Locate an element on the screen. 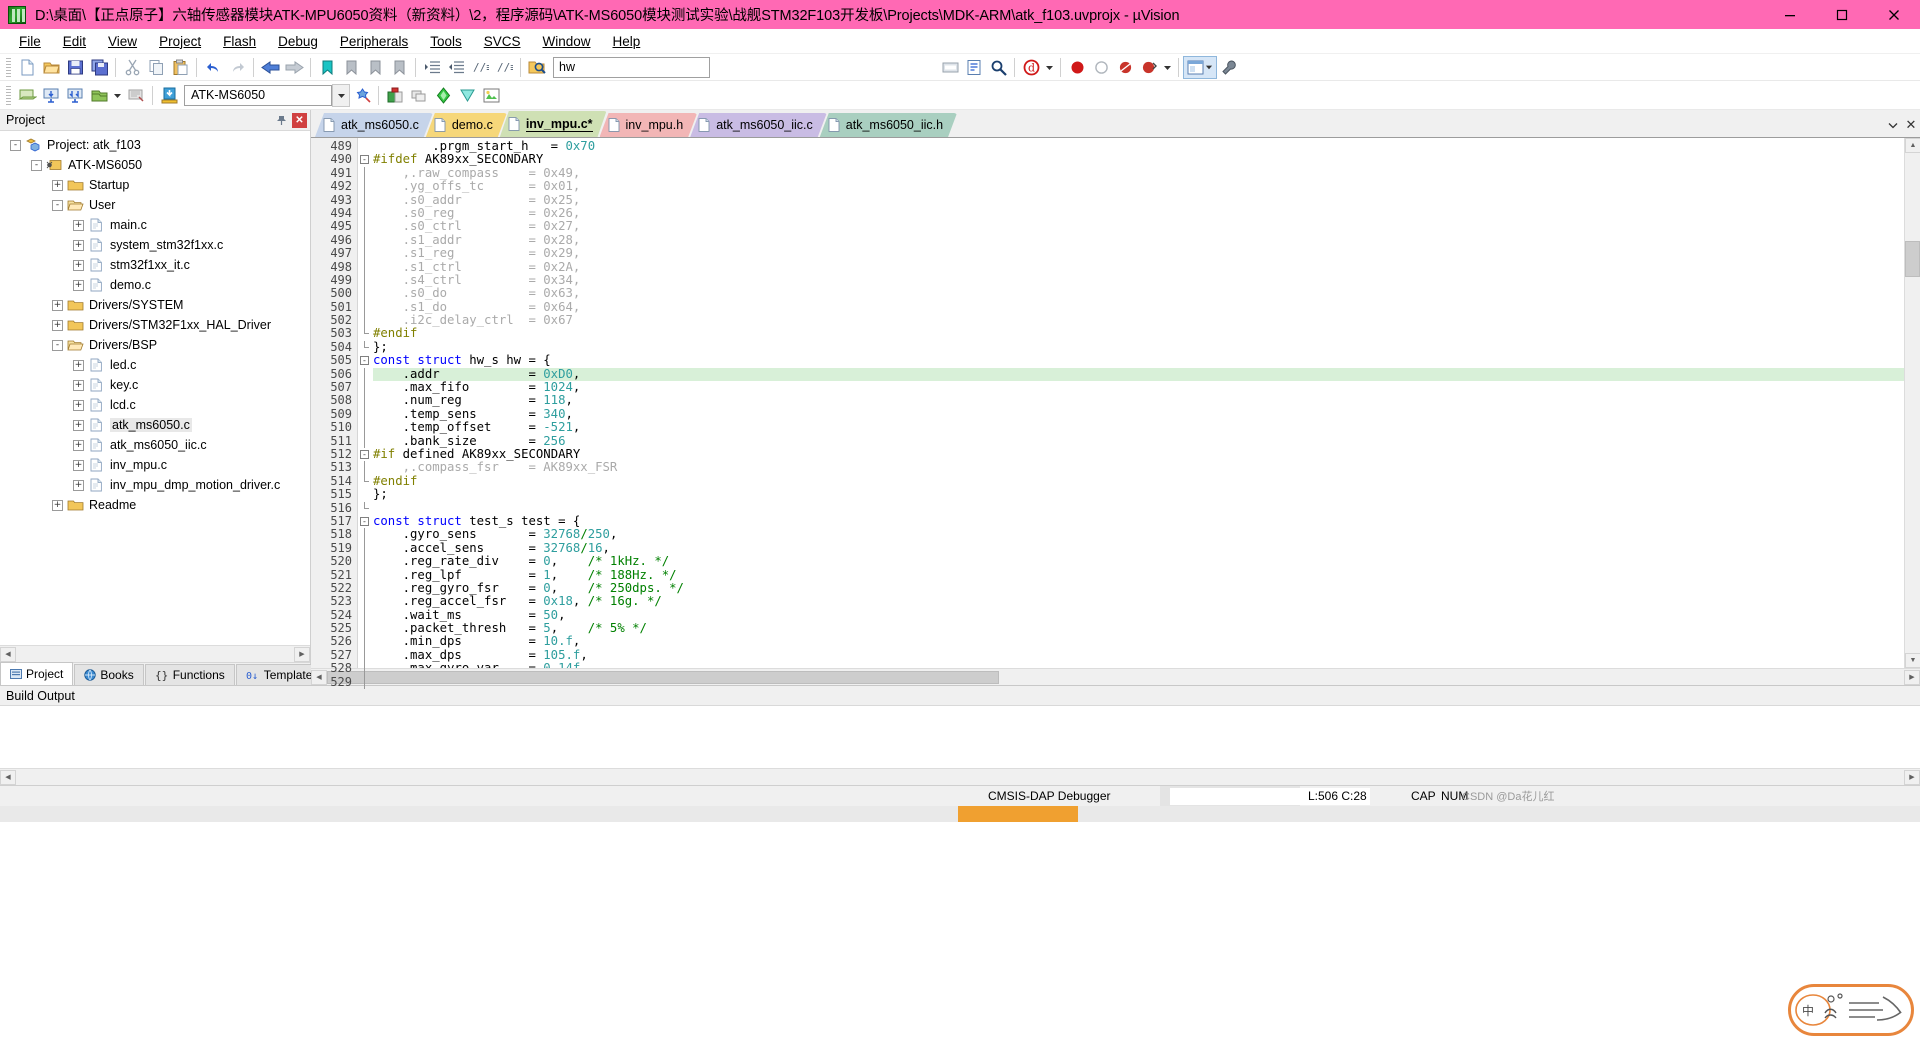 The height and width of the screenshot is (1040, 1920). code-line: .reg_lpf = 1, /* 188Hz. */ is located at coordinates (1138, 575).